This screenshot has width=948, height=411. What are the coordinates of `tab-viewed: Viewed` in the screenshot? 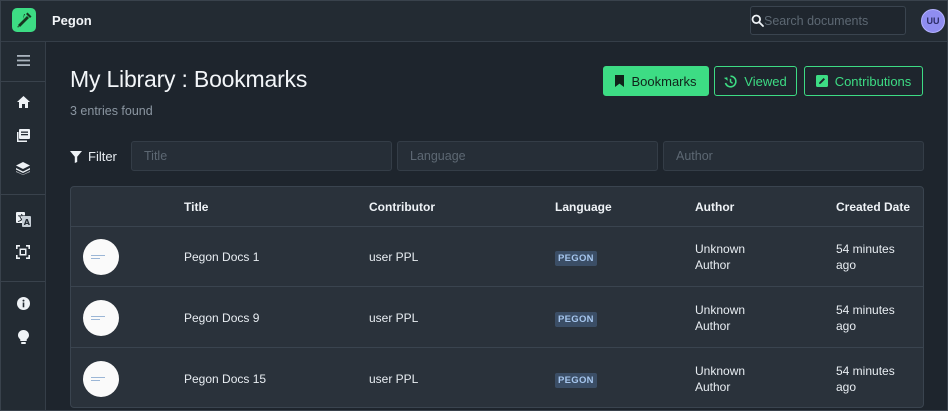 It's located at (755, 81).